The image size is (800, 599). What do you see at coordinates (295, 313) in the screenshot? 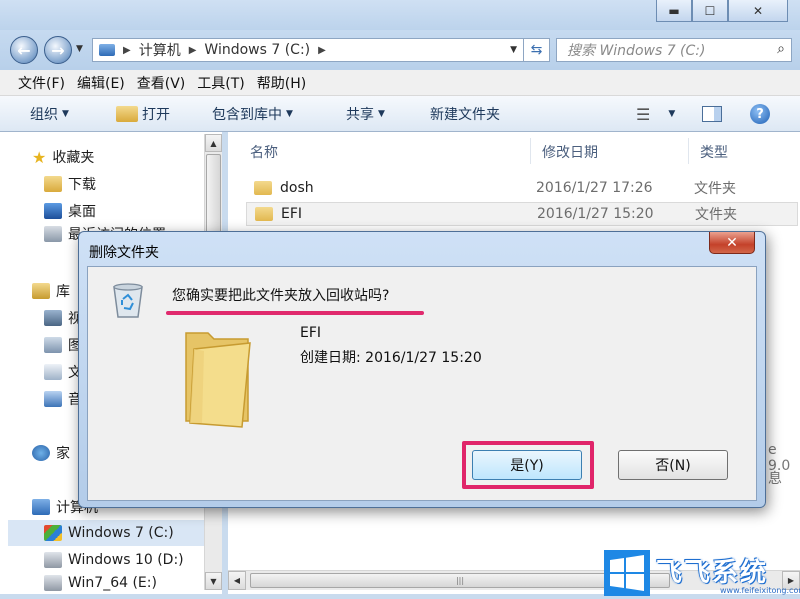
I see `annotation-underline` at bounding box center [295, 313].